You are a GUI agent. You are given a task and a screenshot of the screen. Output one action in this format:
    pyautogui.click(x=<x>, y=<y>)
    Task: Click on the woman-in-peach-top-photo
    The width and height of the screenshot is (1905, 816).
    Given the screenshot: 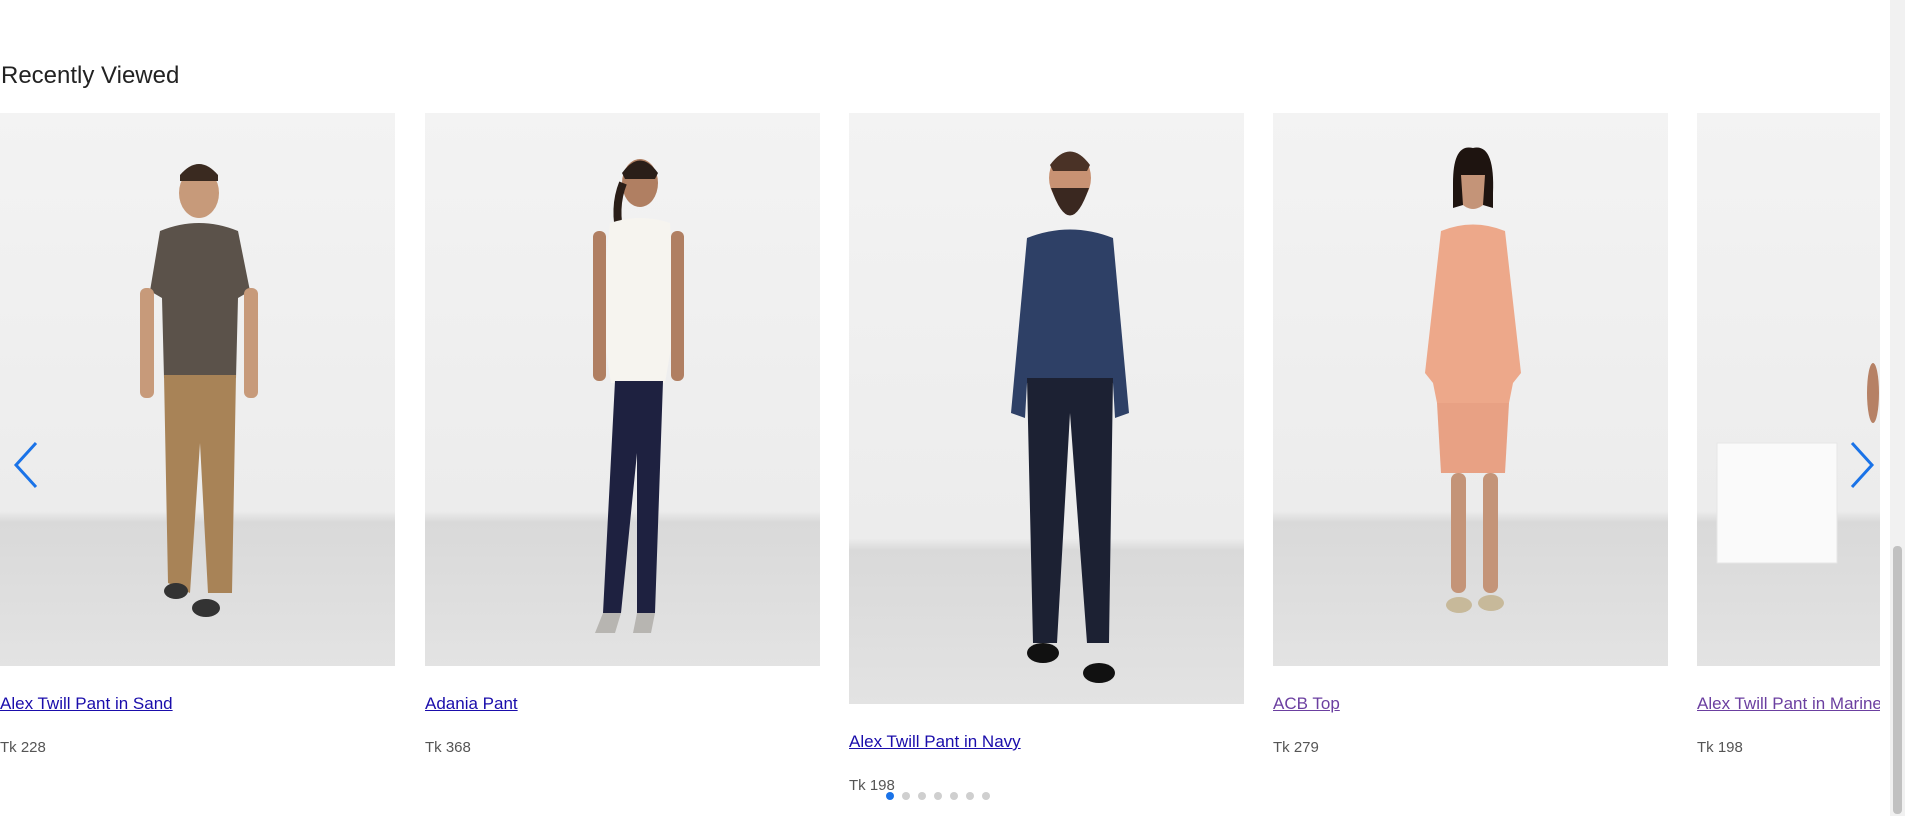 What is the action you would take?
    pyautogui.click(x=1473, y=380)
    